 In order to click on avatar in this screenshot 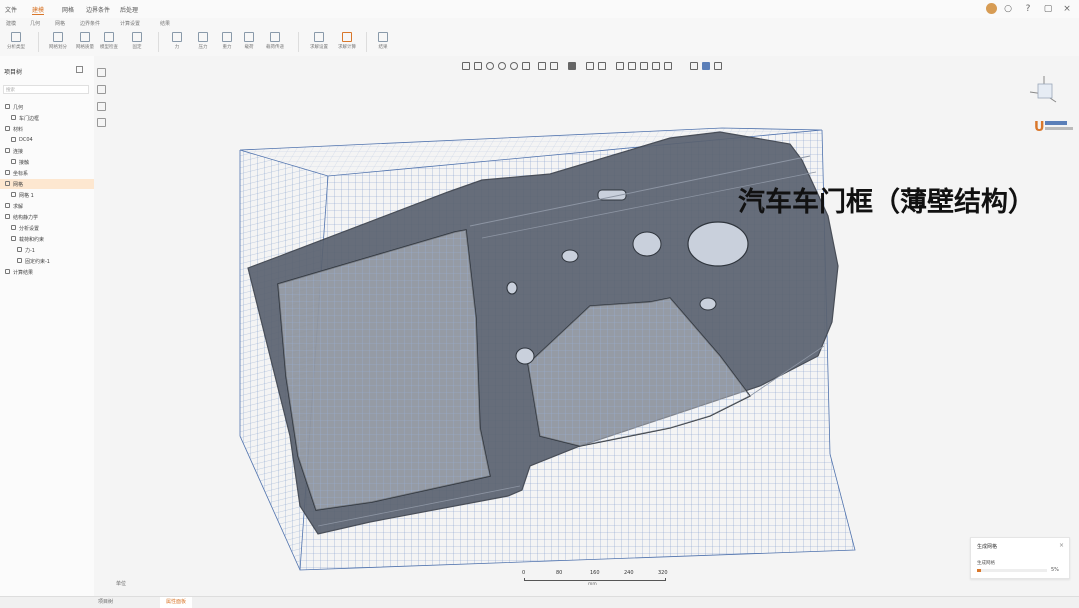, I will do `click(991, 8)`.